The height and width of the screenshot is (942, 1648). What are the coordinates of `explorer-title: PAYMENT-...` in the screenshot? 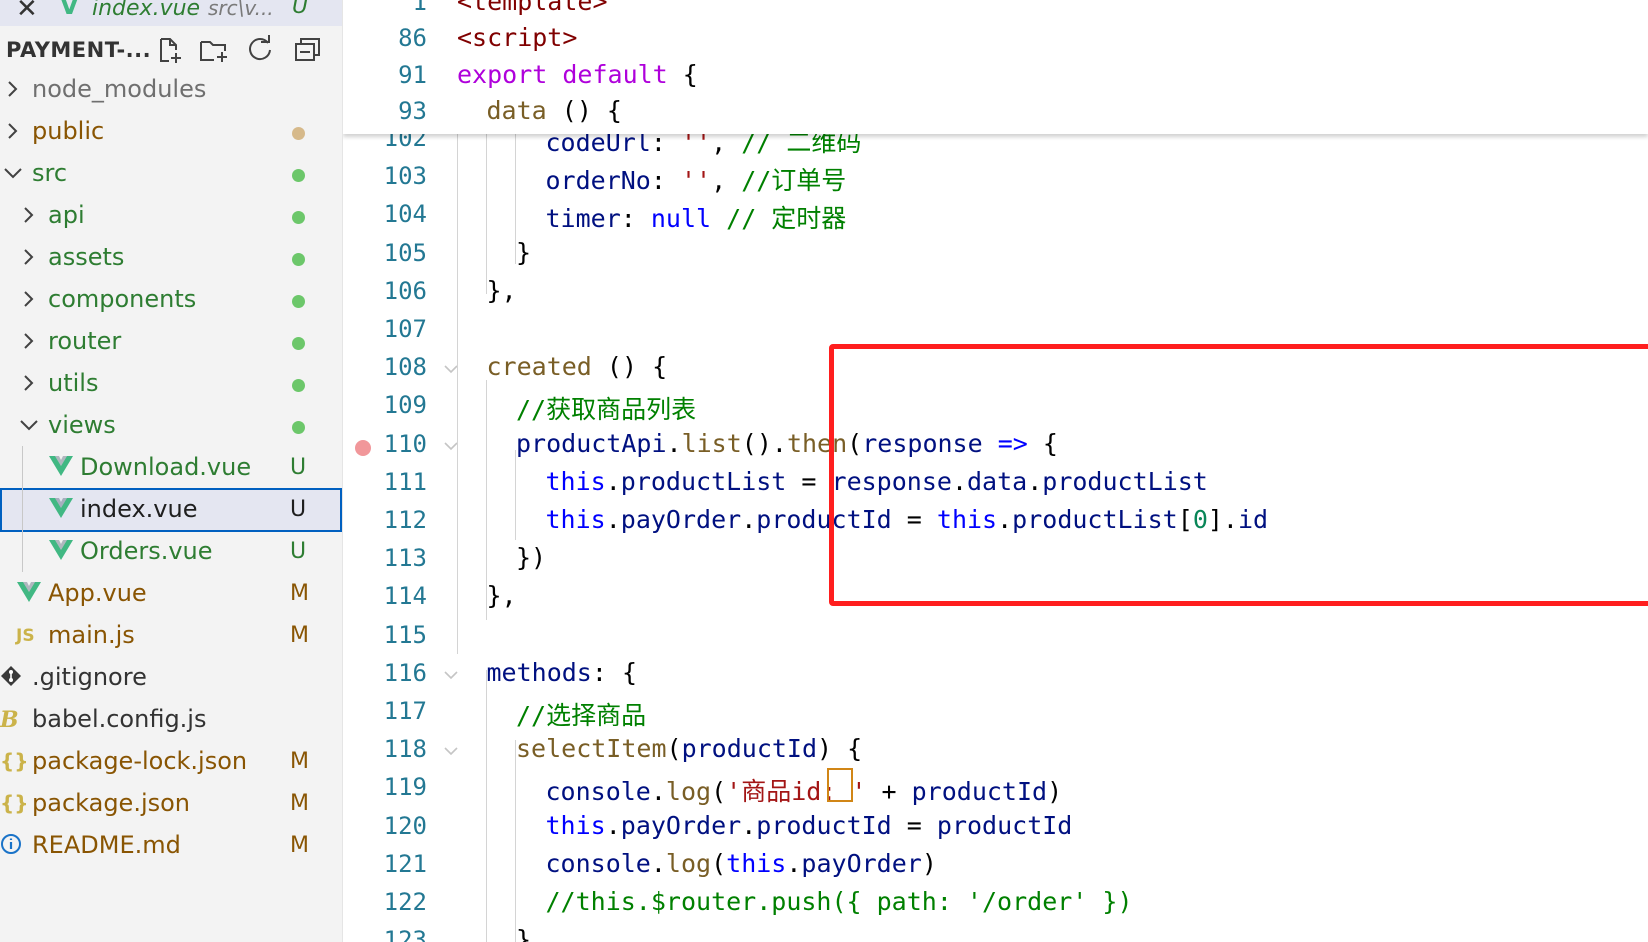 It's located at (78, 50).